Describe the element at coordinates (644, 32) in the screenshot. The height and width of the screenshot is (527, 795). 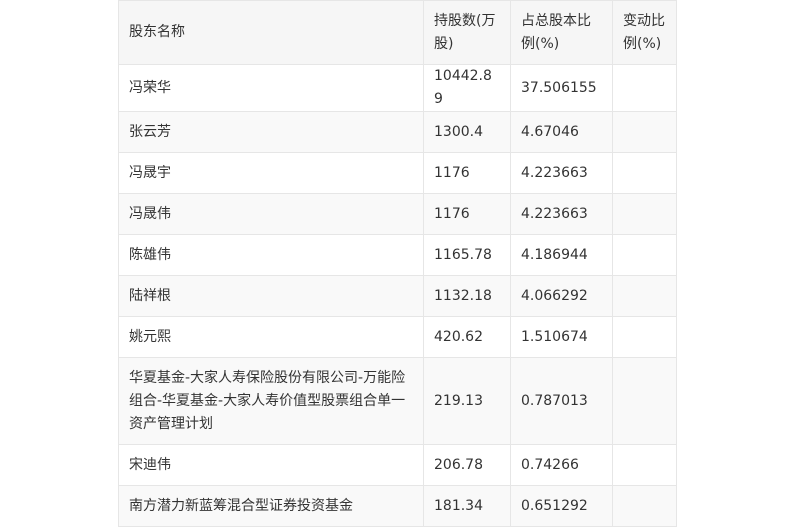
I see `header-change: 变动比例(%)` at that location.